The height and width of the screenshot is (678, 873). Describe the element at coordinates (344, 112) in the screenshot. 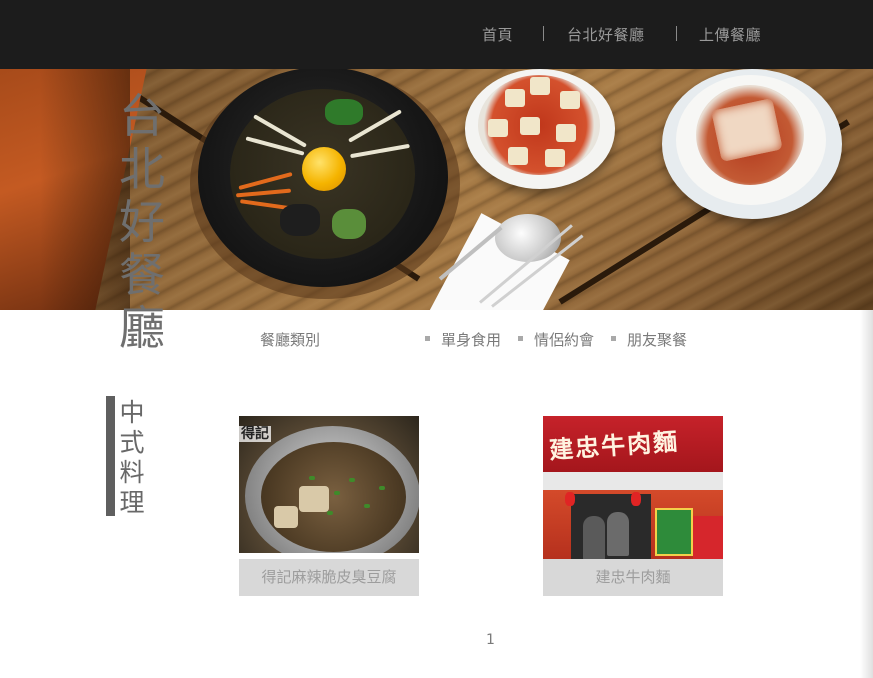

I see `greens` at that location.